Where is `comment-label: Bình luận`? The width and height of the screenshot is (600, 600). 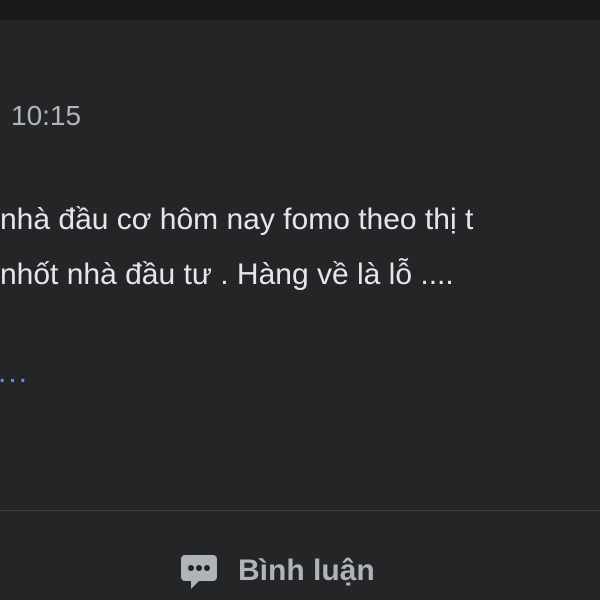
comment-label: Bình luận is located at coordinates (306, 570).